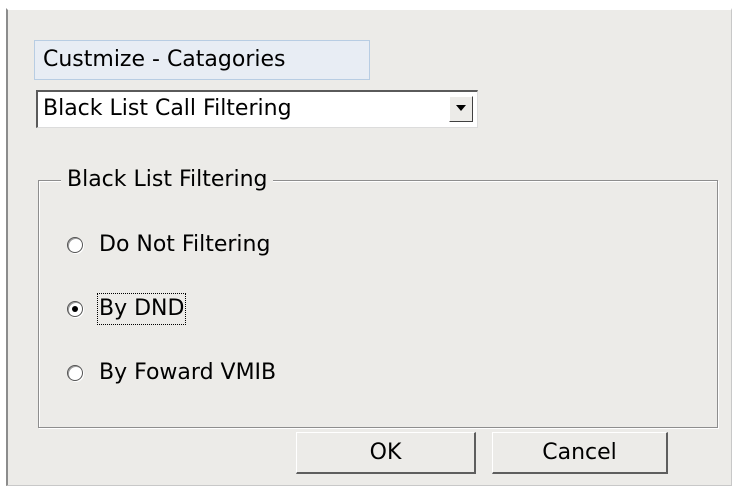  Describe the element at coordinates (185, 244) in the screenshot. I see `radio-label: Do Not Filtering` at that location.